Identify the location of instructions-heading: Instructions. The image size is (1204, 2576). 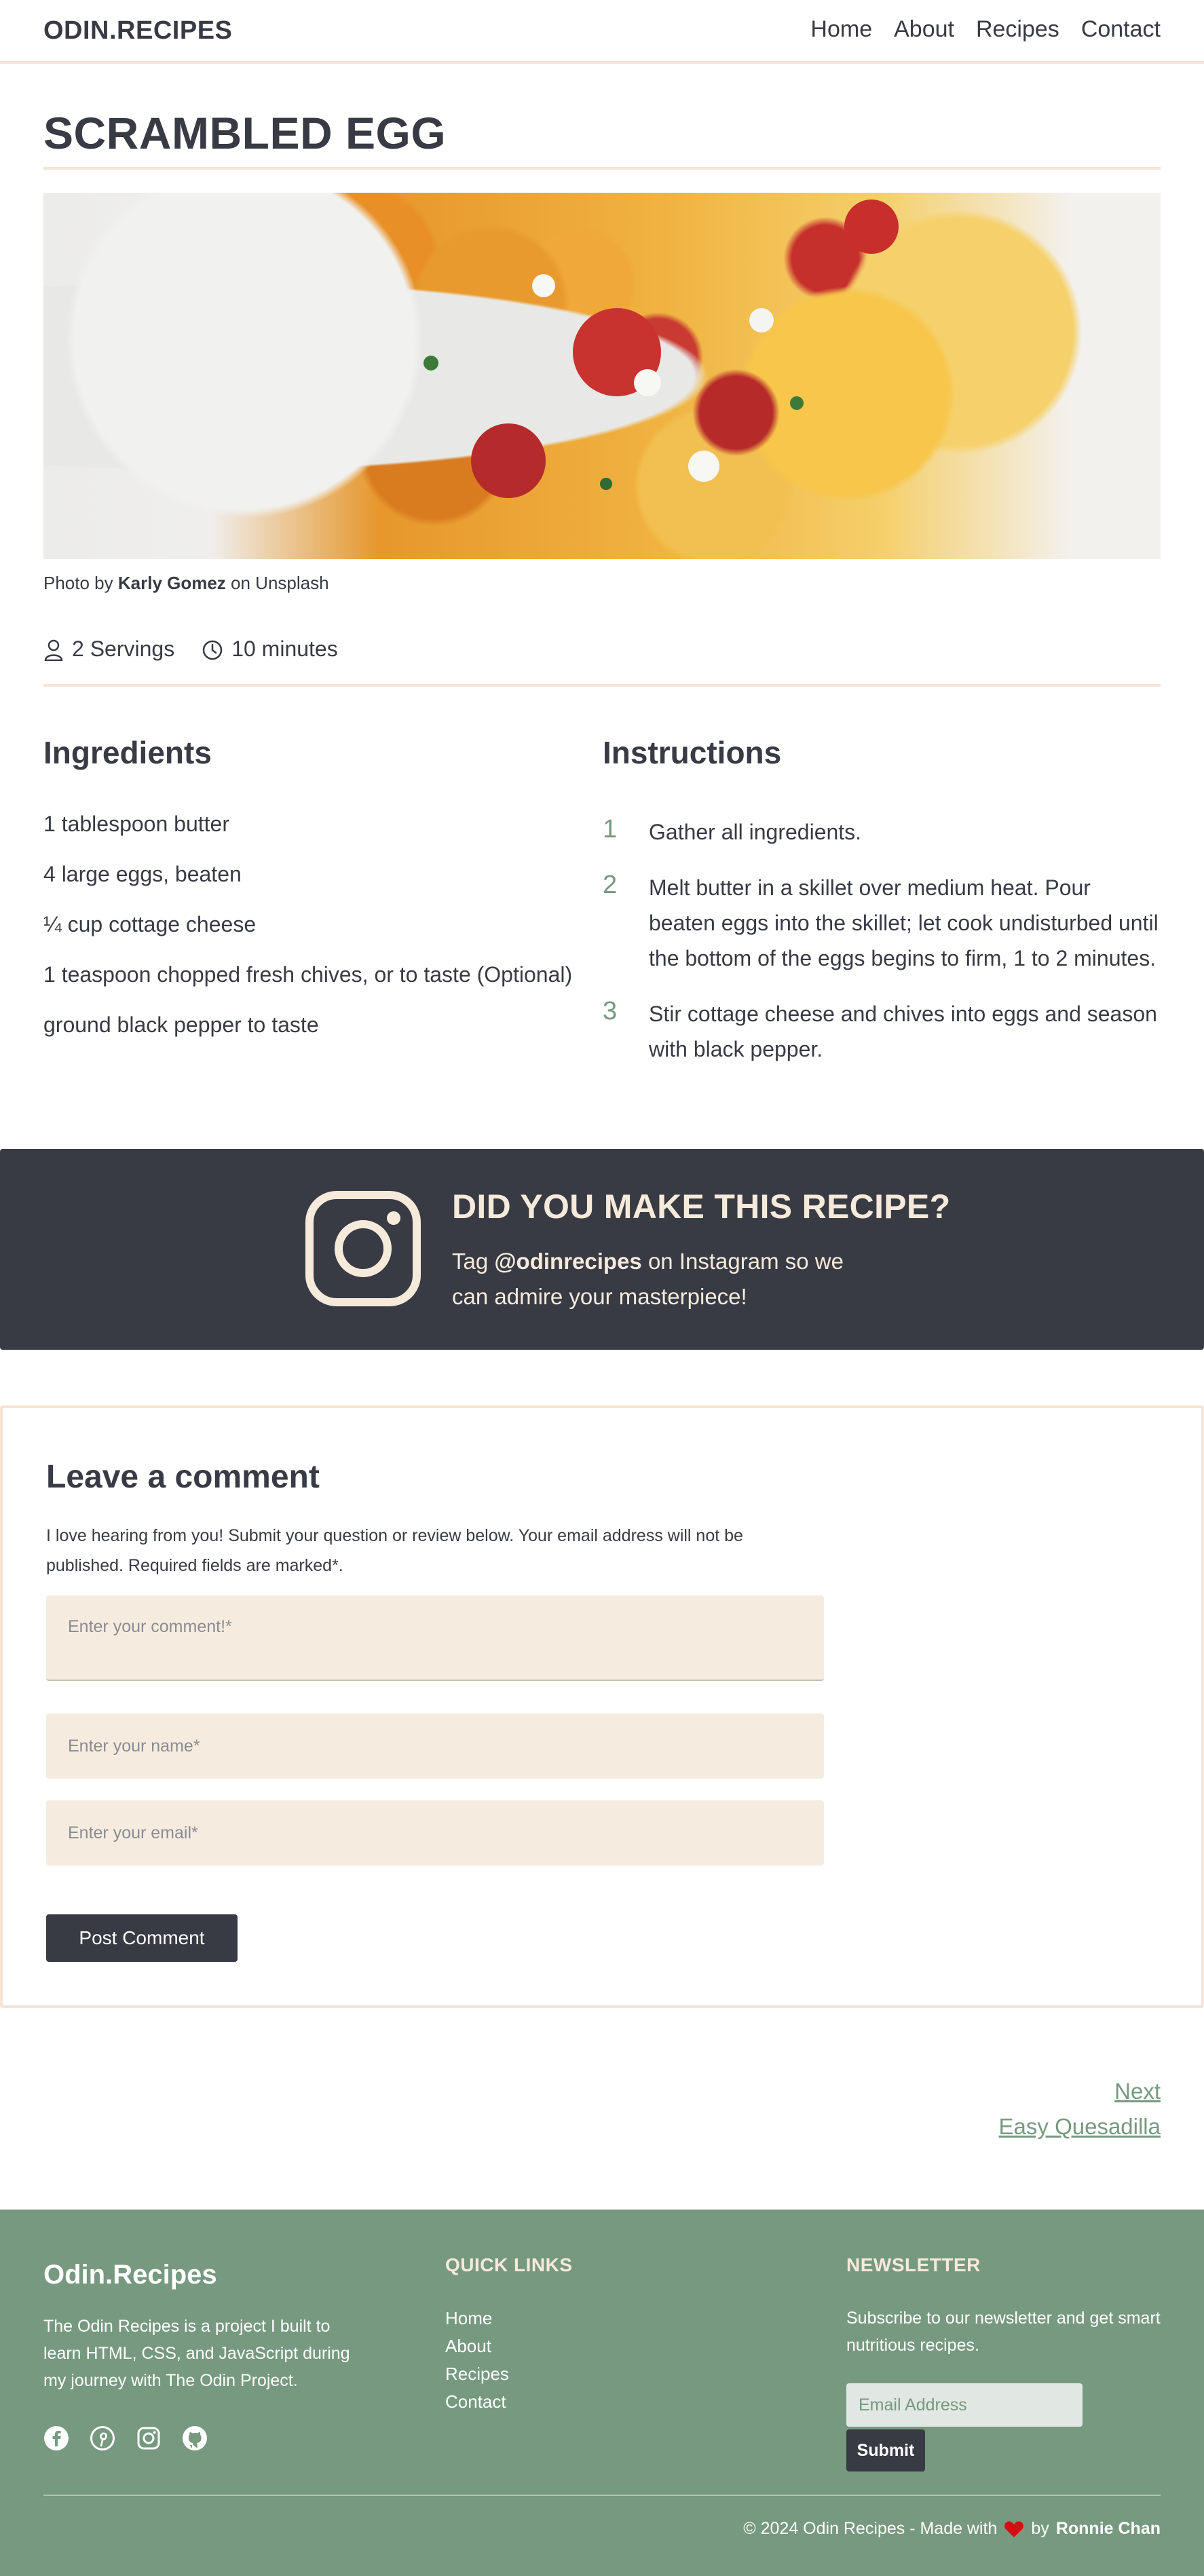
(692, 752).